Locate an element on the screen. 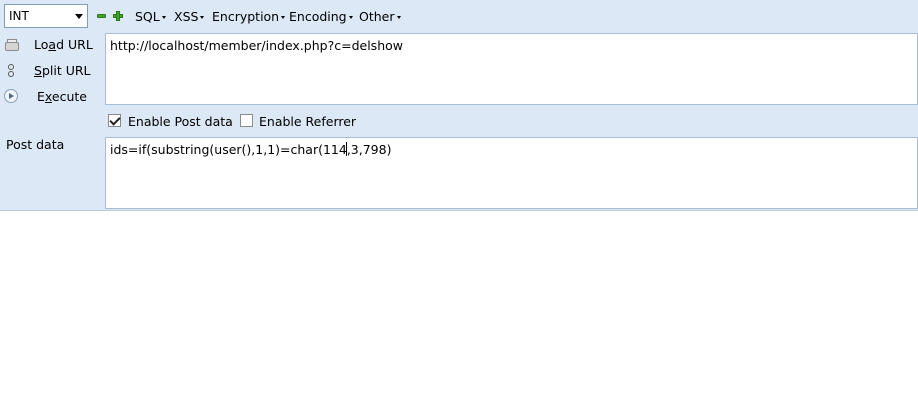 The height and width of the screenshot is (418, 918). enable-post-checkbox is located at coordinates (114, 120).